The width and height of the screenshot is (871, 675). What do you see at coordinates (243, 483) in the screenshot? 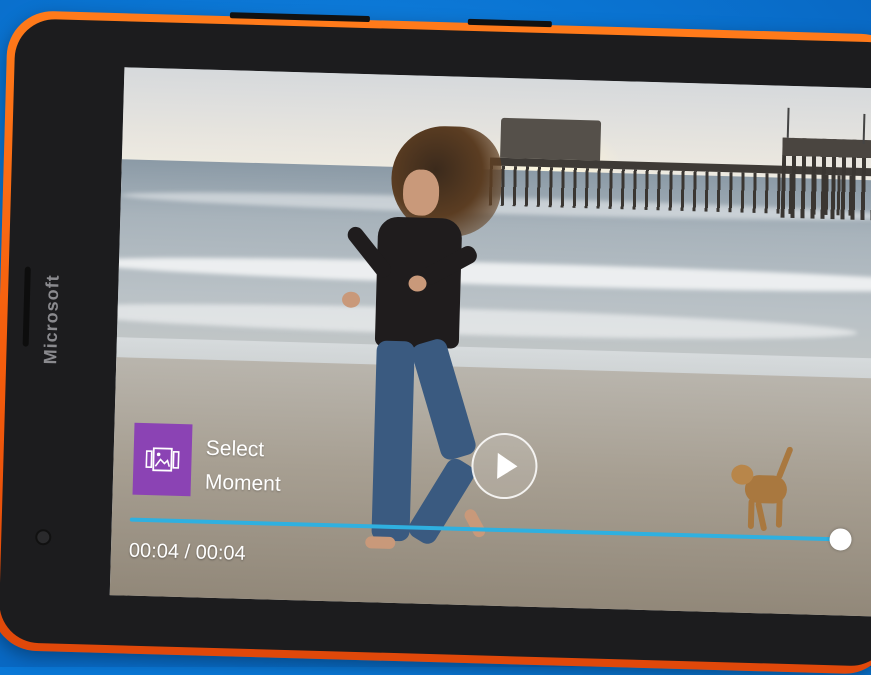
I see `select-moment-label-line2: Moment` at bounding box center [243, 483].